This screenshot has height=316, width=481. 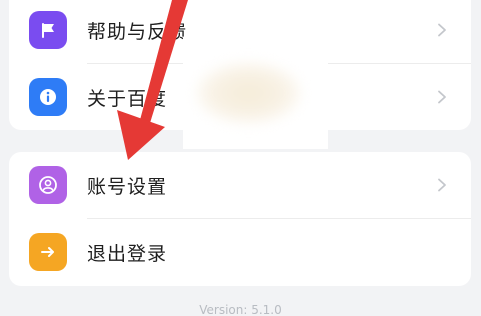 What do you see at coordinates (127, 98) in the screenshot?
I see `menu-item-label: 关于百度` at bounding box center [127, 98].